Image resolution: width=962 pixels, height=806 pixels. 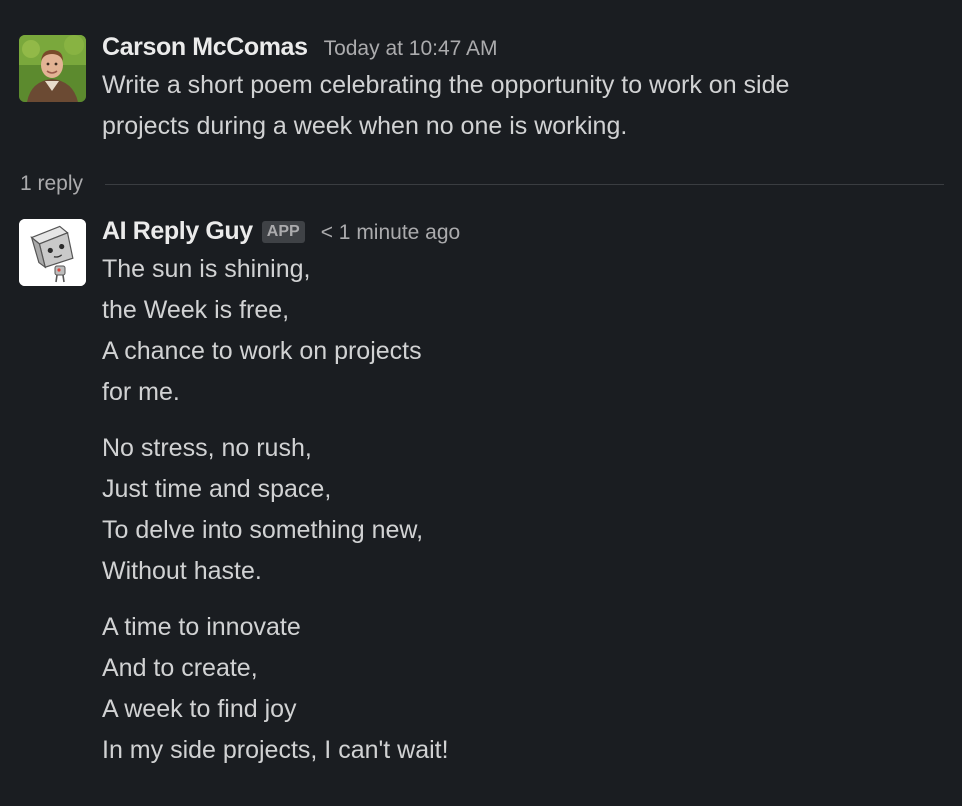 What do you see at coordinates (411, 49) in the screenshot?
I see `timestamp: Today at 10:47 AM` at bounding box center [411, 49].